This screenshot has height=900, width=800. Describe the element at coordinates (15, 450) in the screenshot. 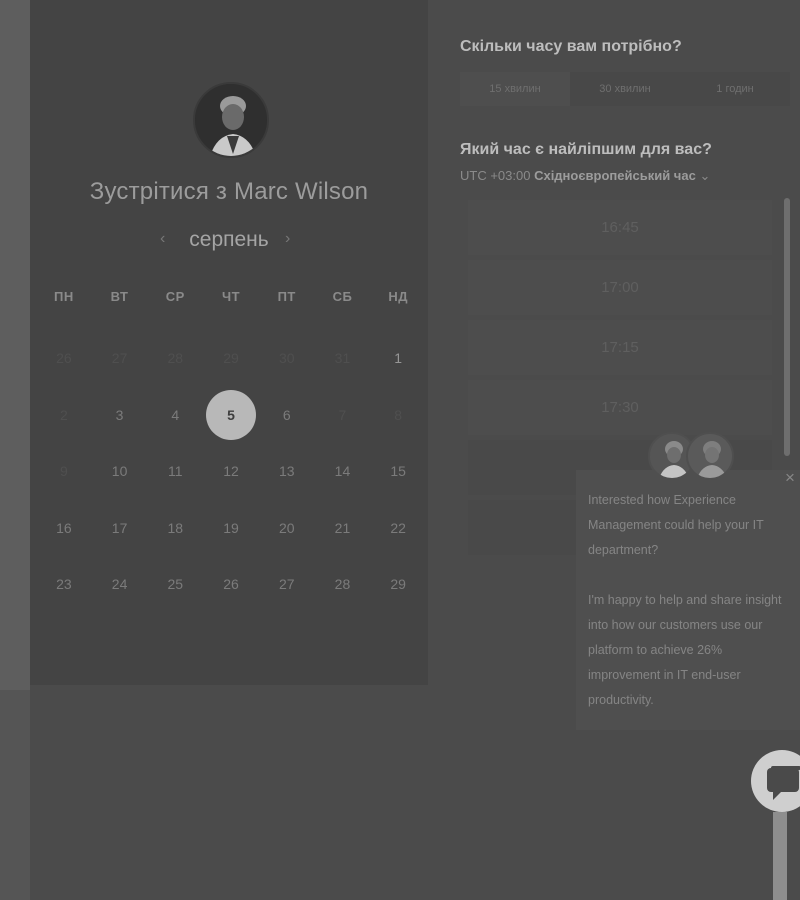

I see `left-background-strip` at that location.